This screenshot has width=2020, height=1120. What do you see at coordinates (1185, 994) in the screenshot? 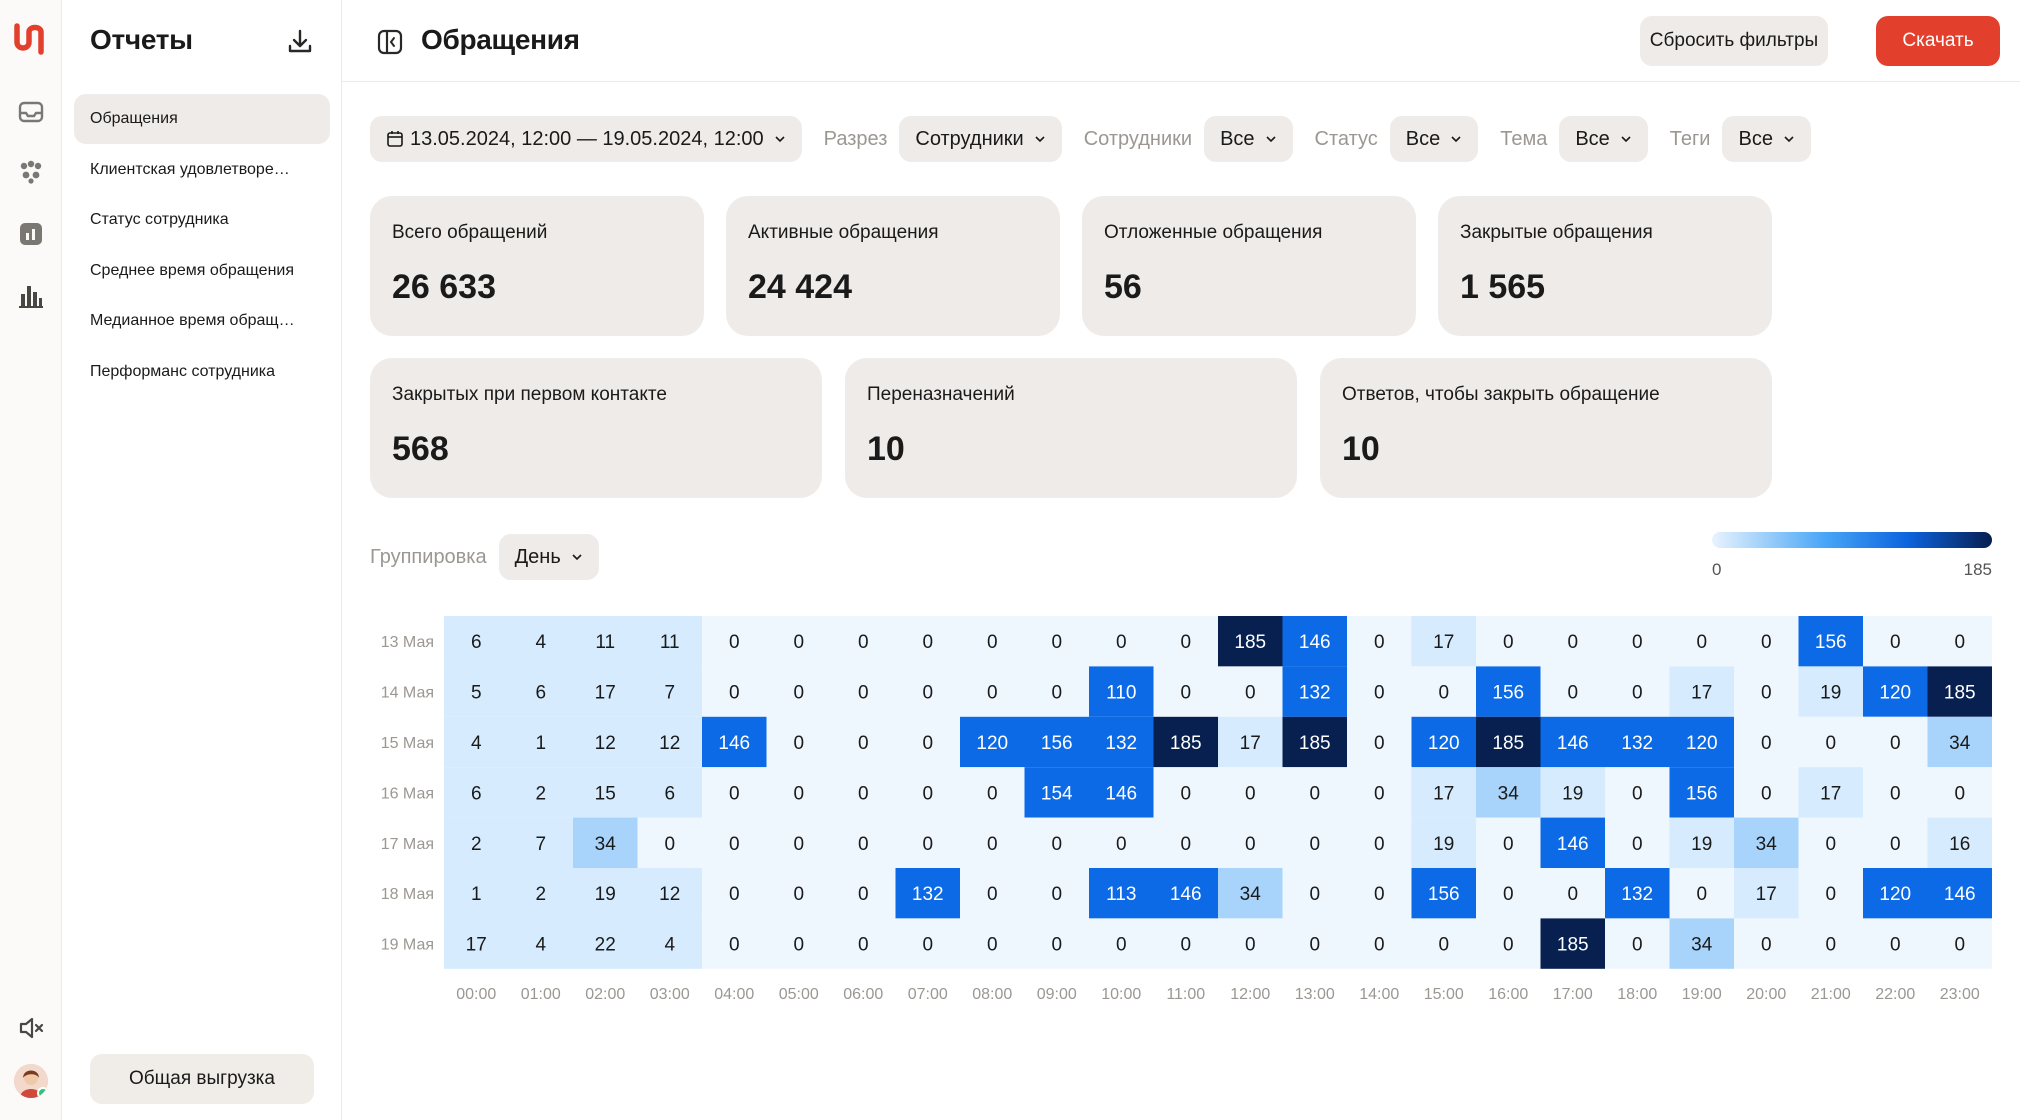
I see `heatmap-col-label: 11:00` at bounding box center [1185, 994].